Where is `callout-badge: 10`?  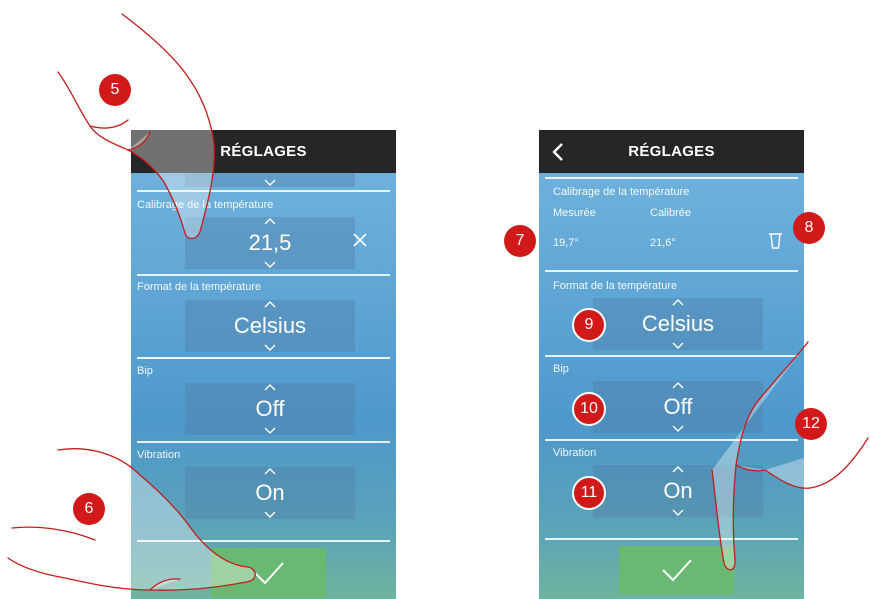
callout-badge: 10 is located at coordinates (589, 409).